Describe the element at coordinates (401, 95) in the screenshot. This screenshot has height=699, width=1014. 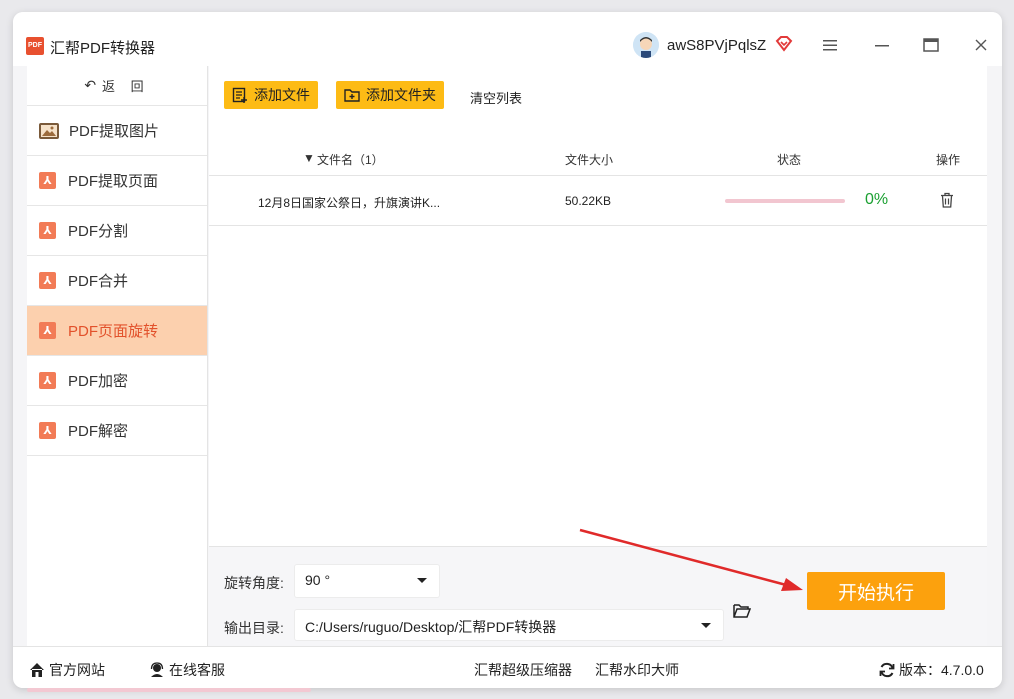
I see `add-folder-label: 添加文件夹` at that location.